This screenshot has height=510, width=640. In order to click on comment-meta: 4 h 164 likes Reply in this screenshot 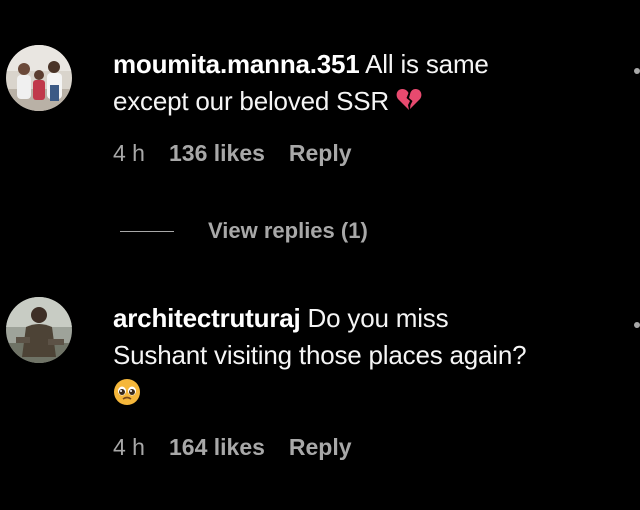, I will do `click(232, 447)`.